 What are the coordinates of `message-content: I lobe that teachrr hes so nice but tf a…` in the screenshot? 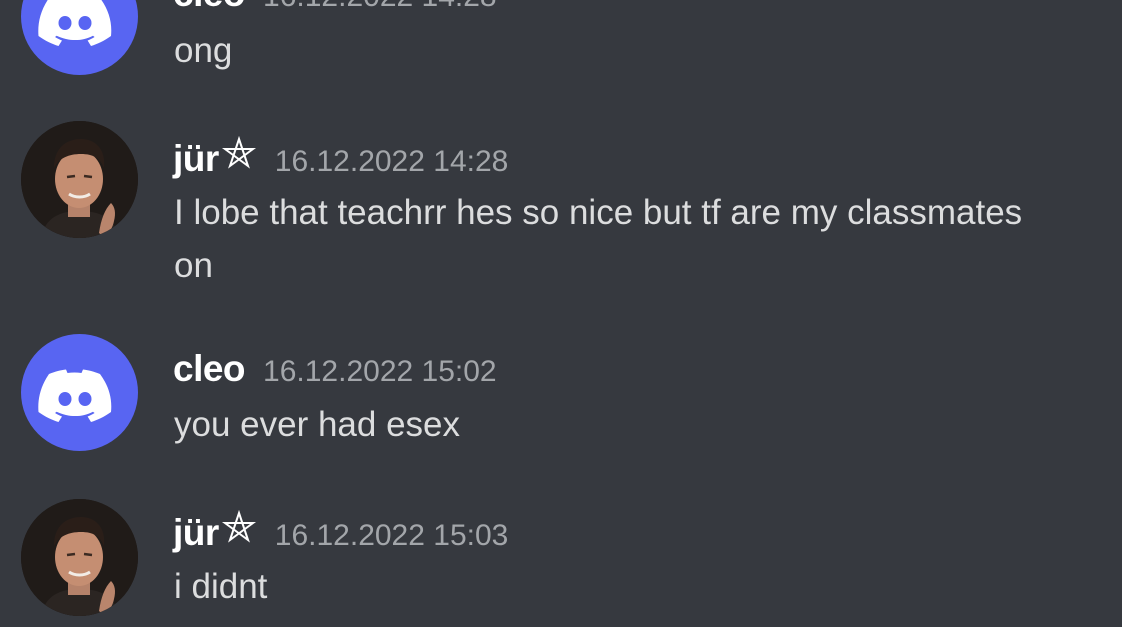 It's located at (641, 239).